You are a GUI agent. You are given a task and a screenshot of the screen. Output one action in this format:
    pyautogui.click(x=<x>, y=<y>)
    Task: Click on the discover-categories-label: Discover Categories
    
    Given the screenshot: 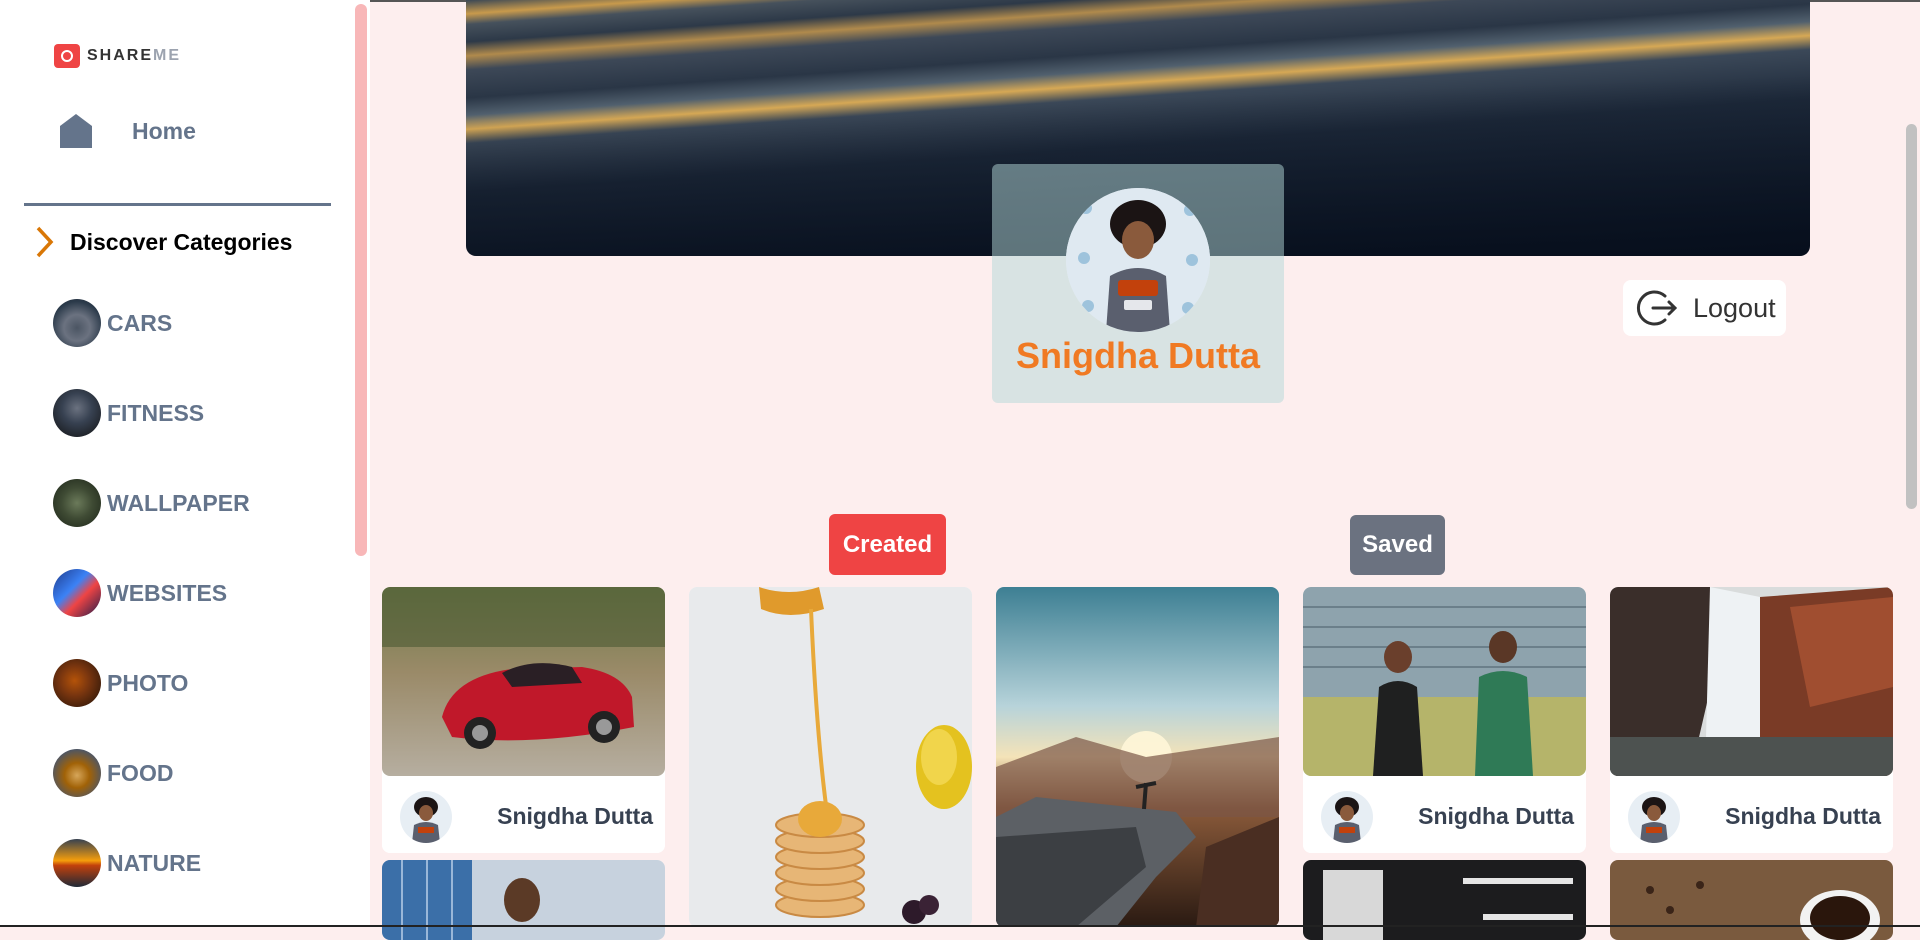 What is the action you would take?
    pyautogui.click(x=181, y=241)
    